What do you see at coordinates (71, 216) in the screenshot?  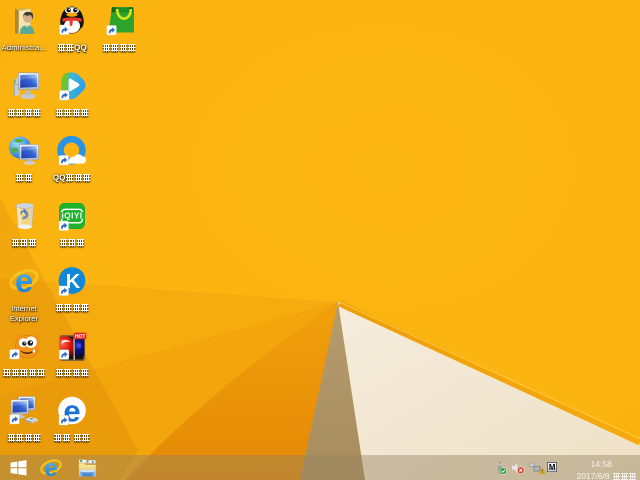 I see `svg-text: iQIYI` at bounding box center [71, 216].